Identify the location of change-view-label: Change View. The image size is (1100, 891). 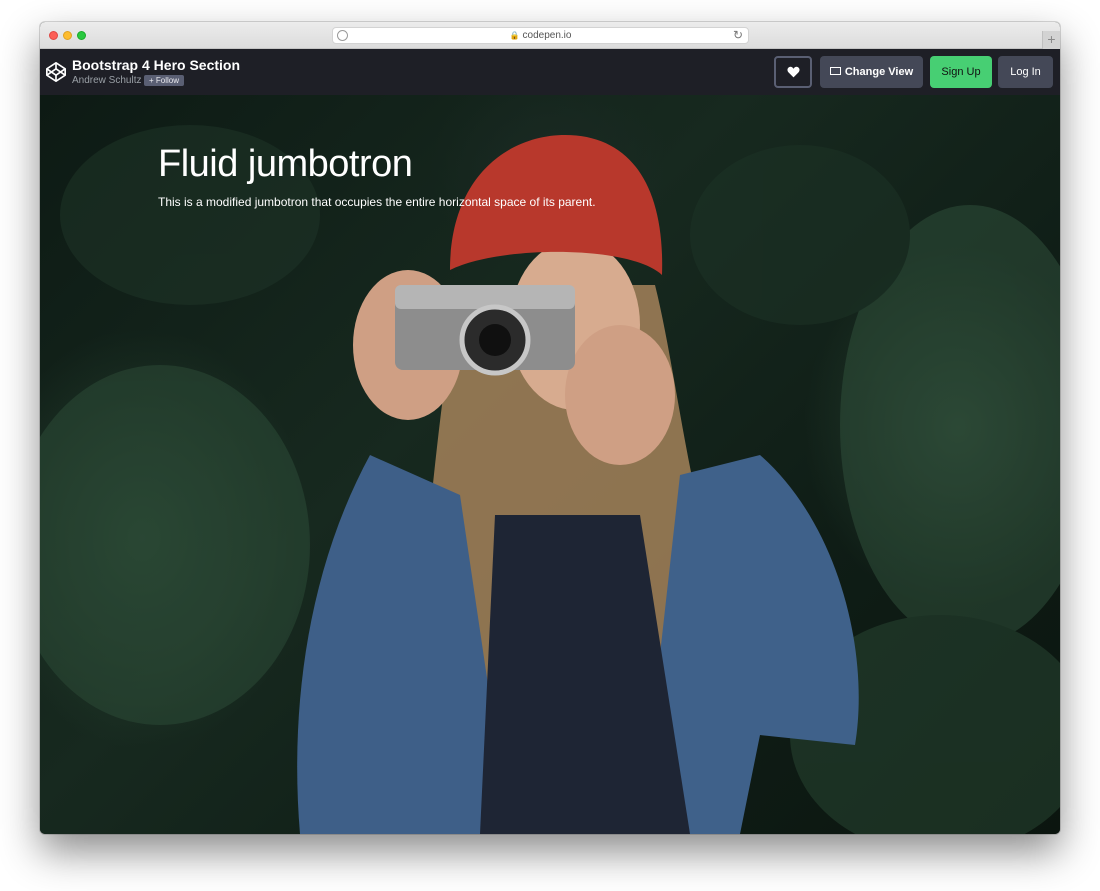
(879, 72).